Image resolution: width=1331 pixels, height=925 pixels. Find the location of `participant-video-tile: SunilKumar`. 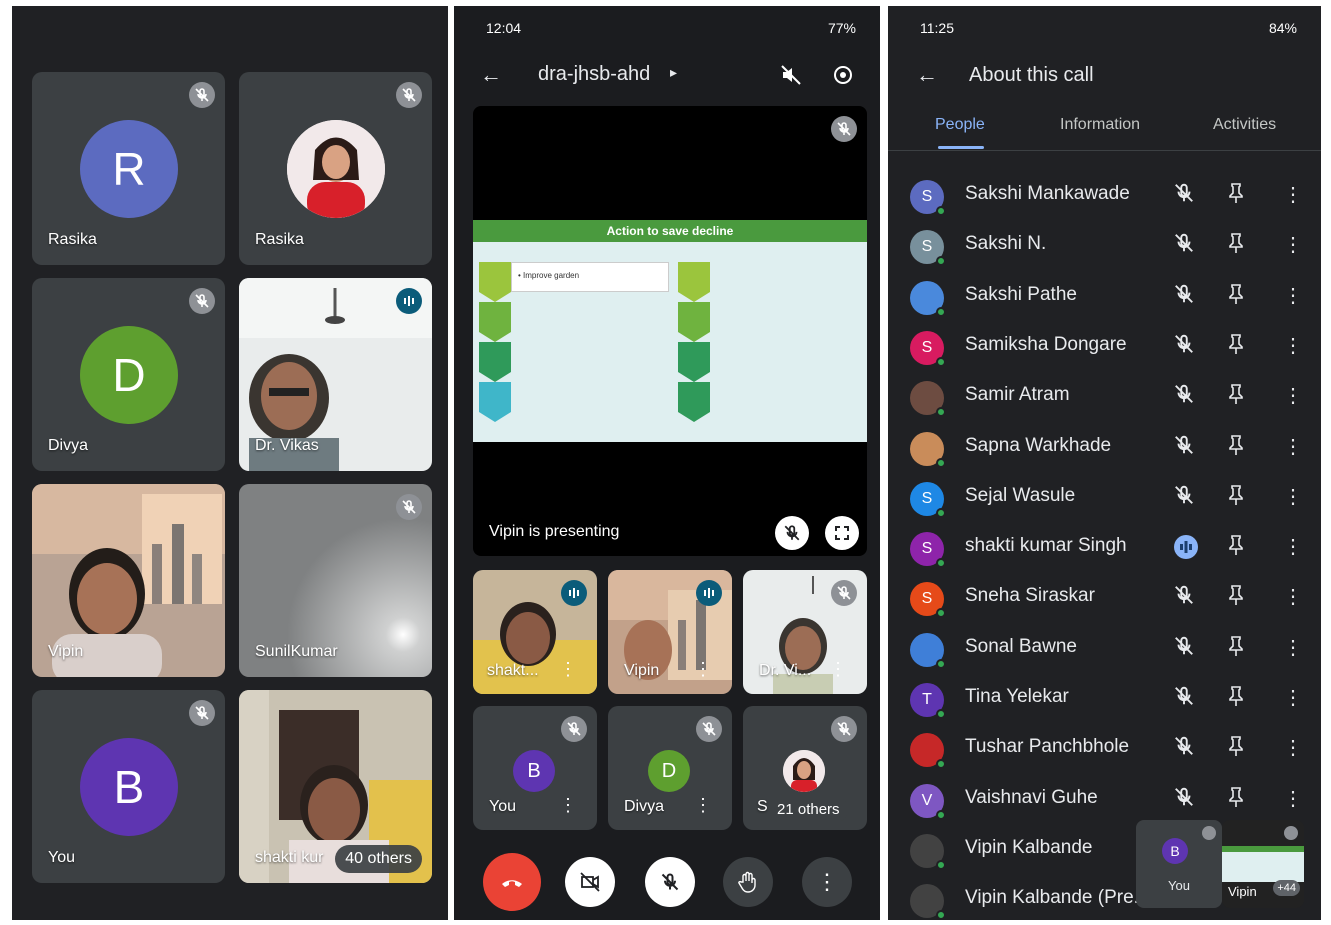

participant-video-tile: SunilKumar is located at coordinates (335, 580).